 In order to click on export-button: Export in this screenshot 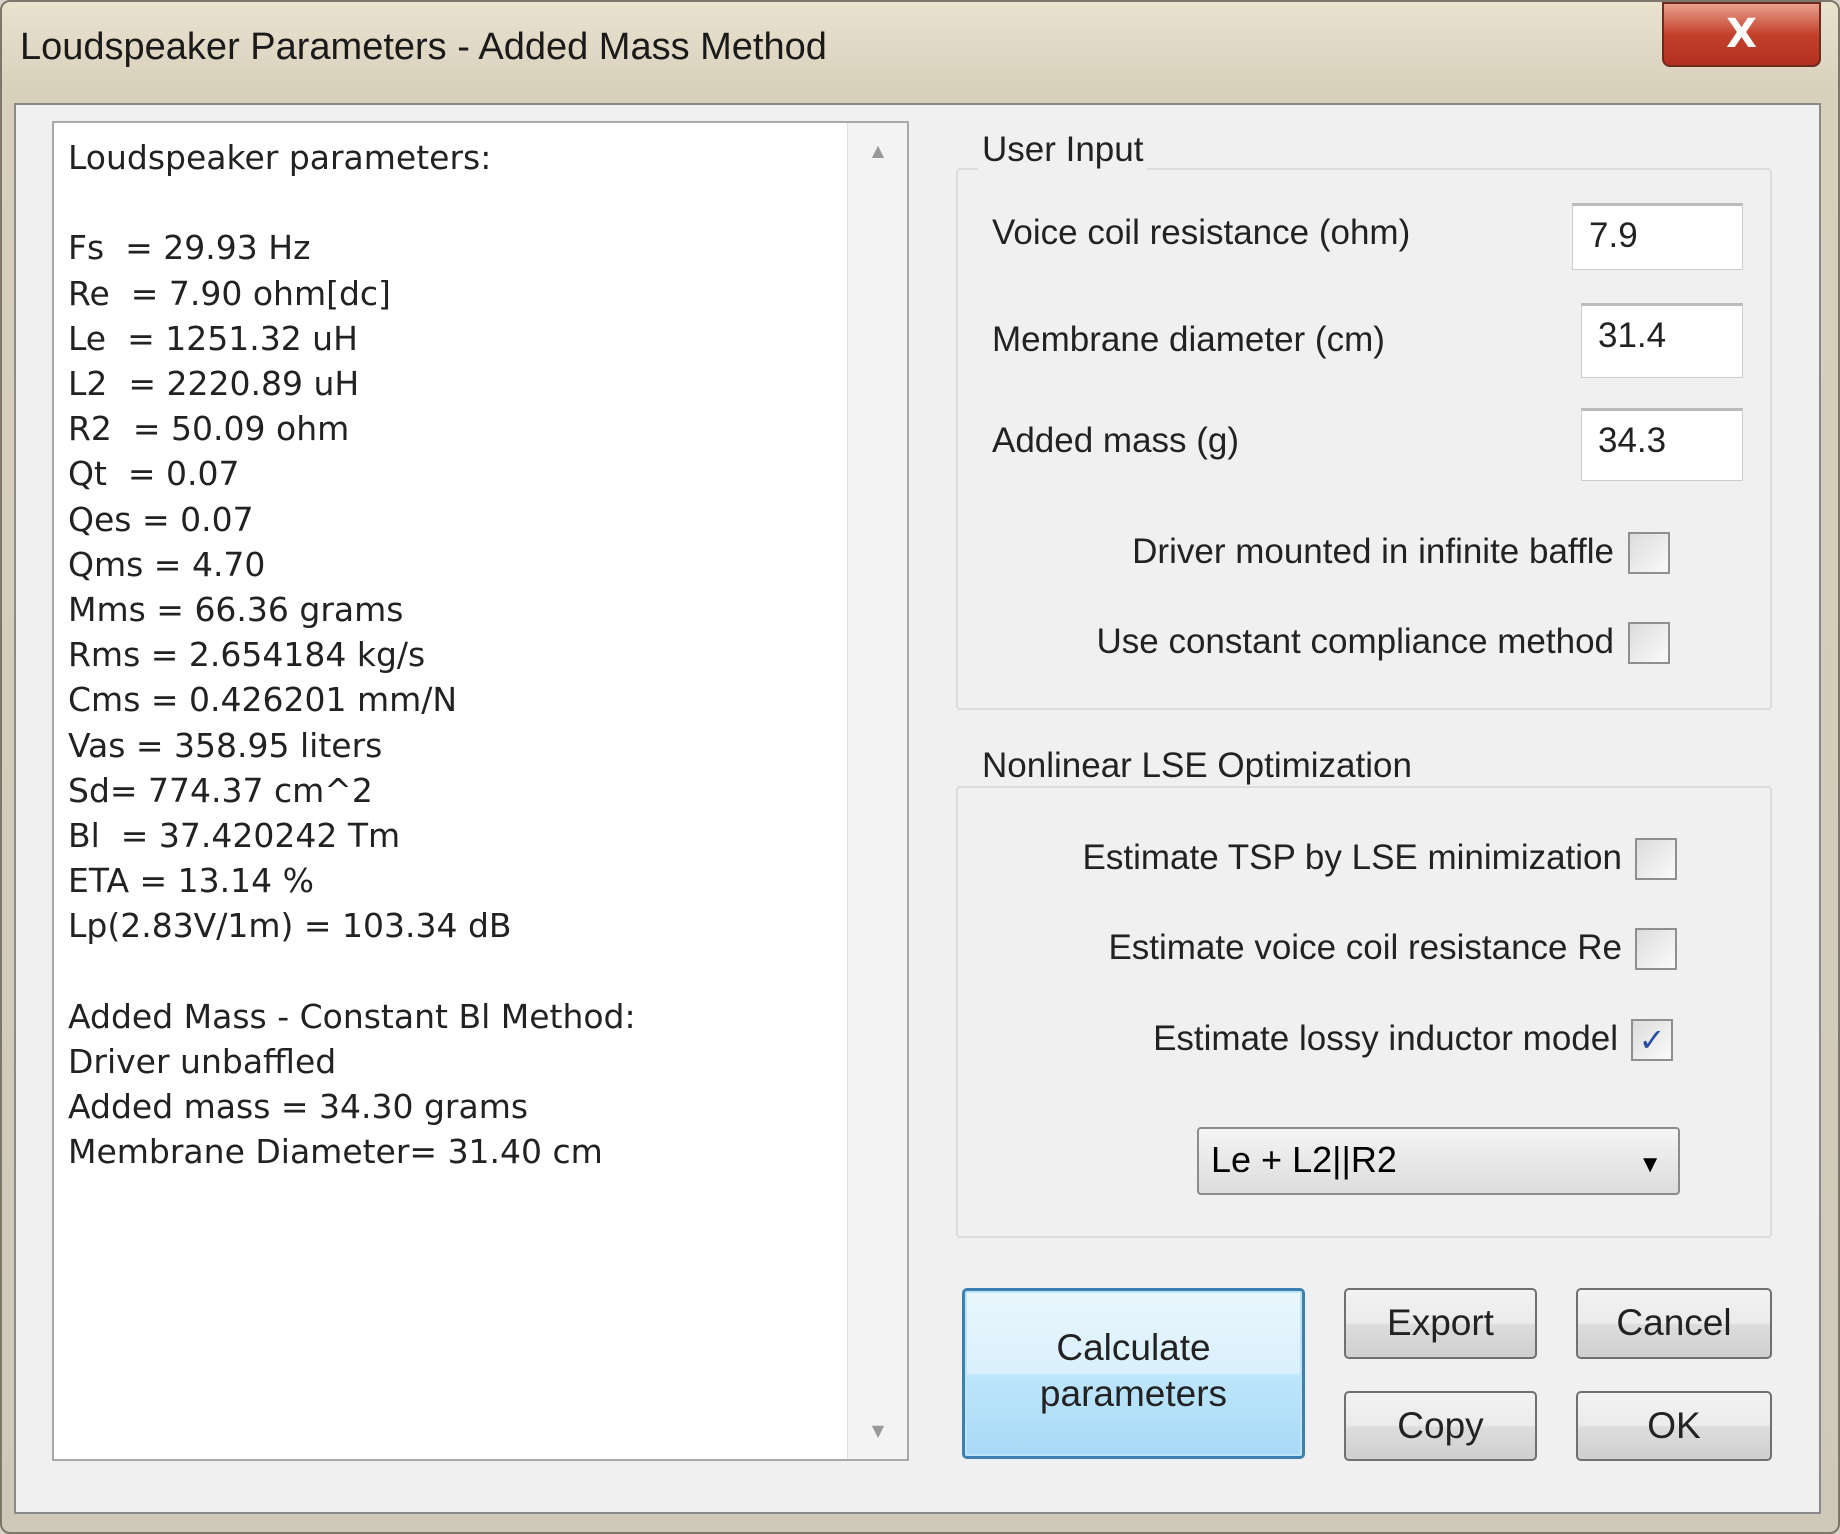, I will do `click(1440, 1323)`.